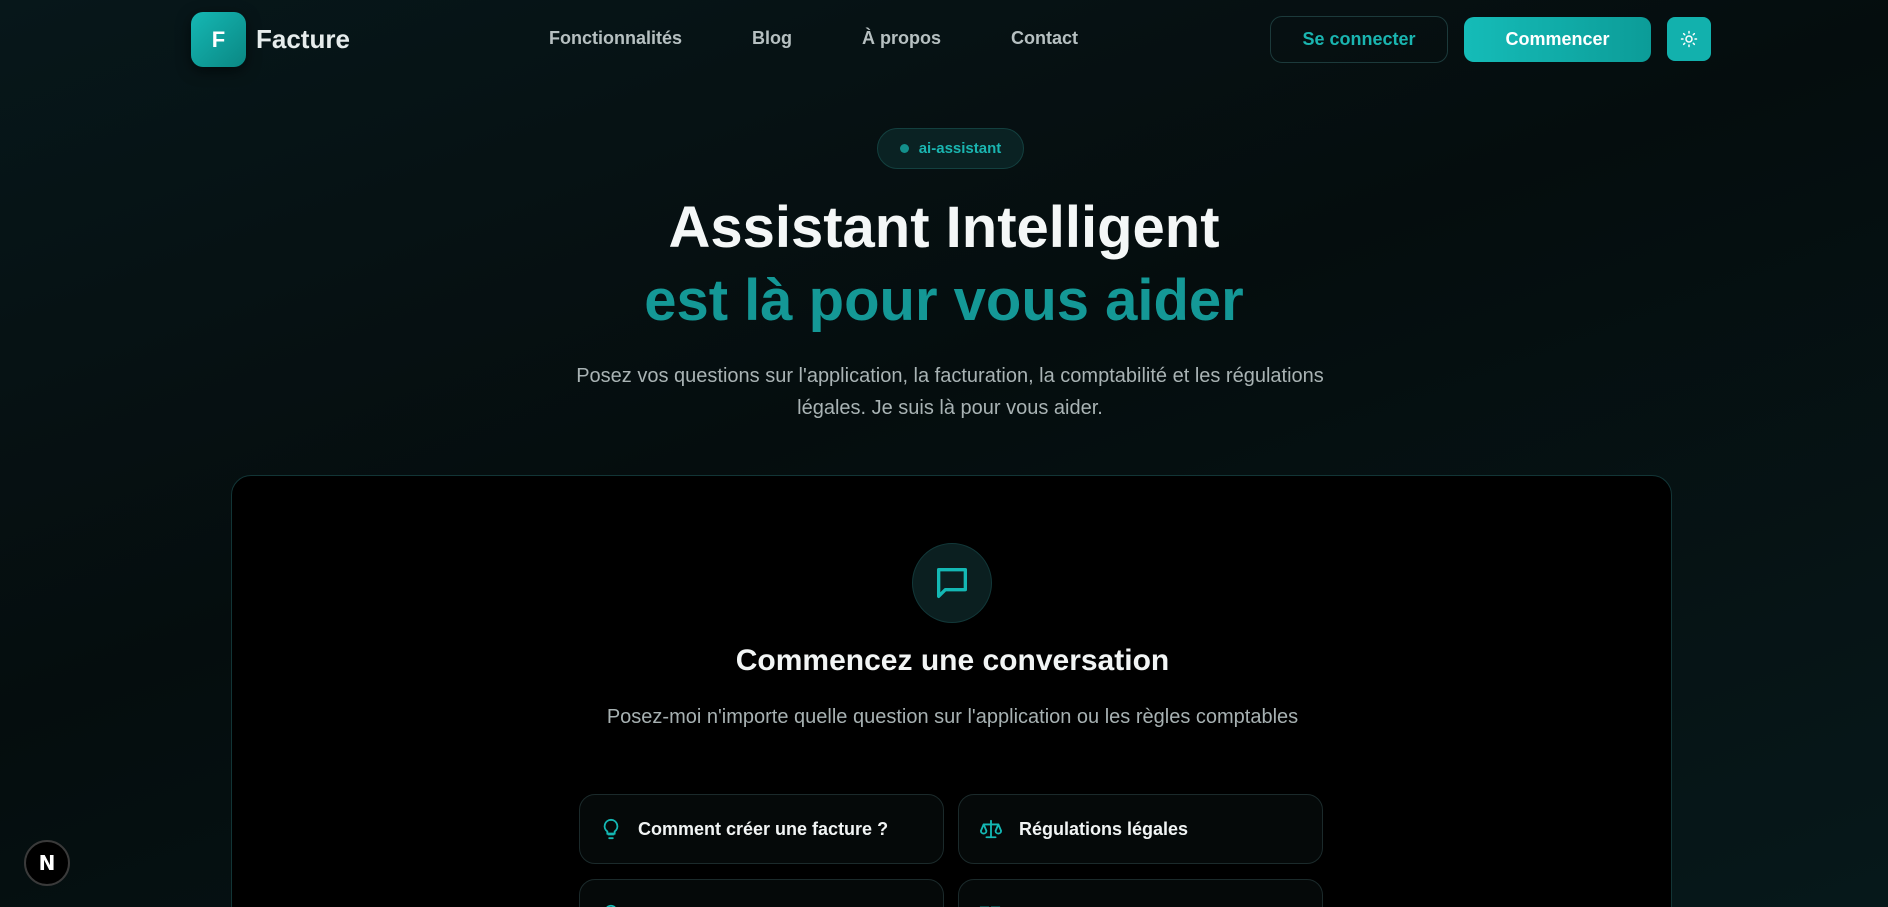  I want to click on next-dev-badge: N, so click(47, 863).